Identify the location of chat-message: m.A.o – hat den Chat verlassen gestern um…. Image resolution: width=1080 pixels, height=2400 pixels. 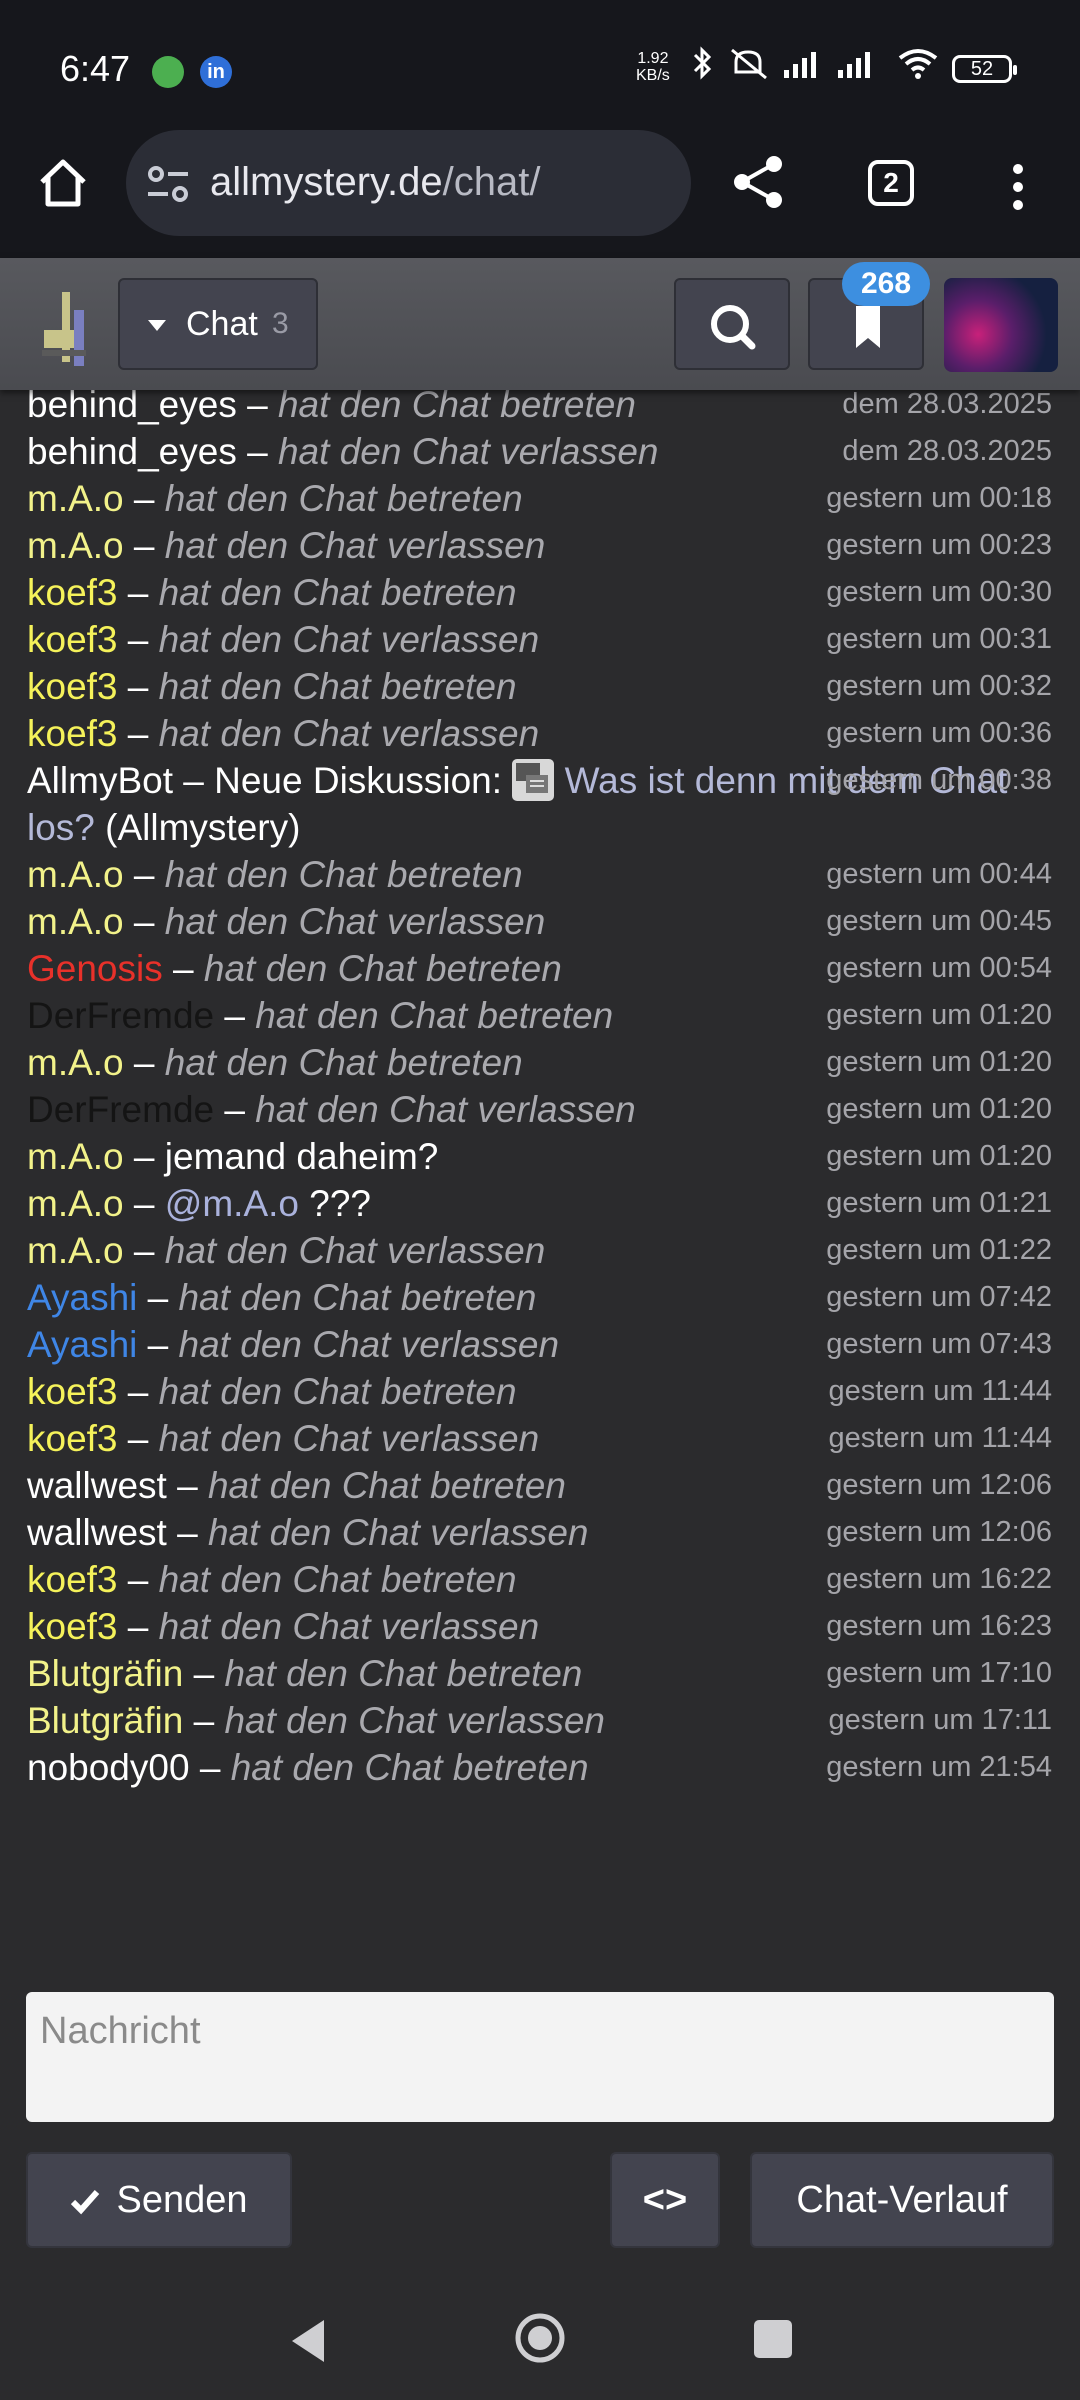
(542, 1250).